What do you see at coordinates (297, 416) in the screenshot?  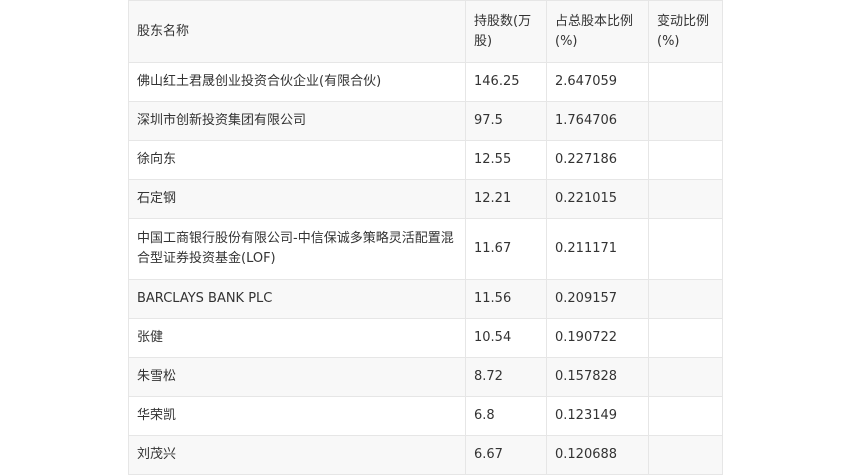 I see `cell-shareholder-name: 华荣凯` at bounding box center [297, 416].